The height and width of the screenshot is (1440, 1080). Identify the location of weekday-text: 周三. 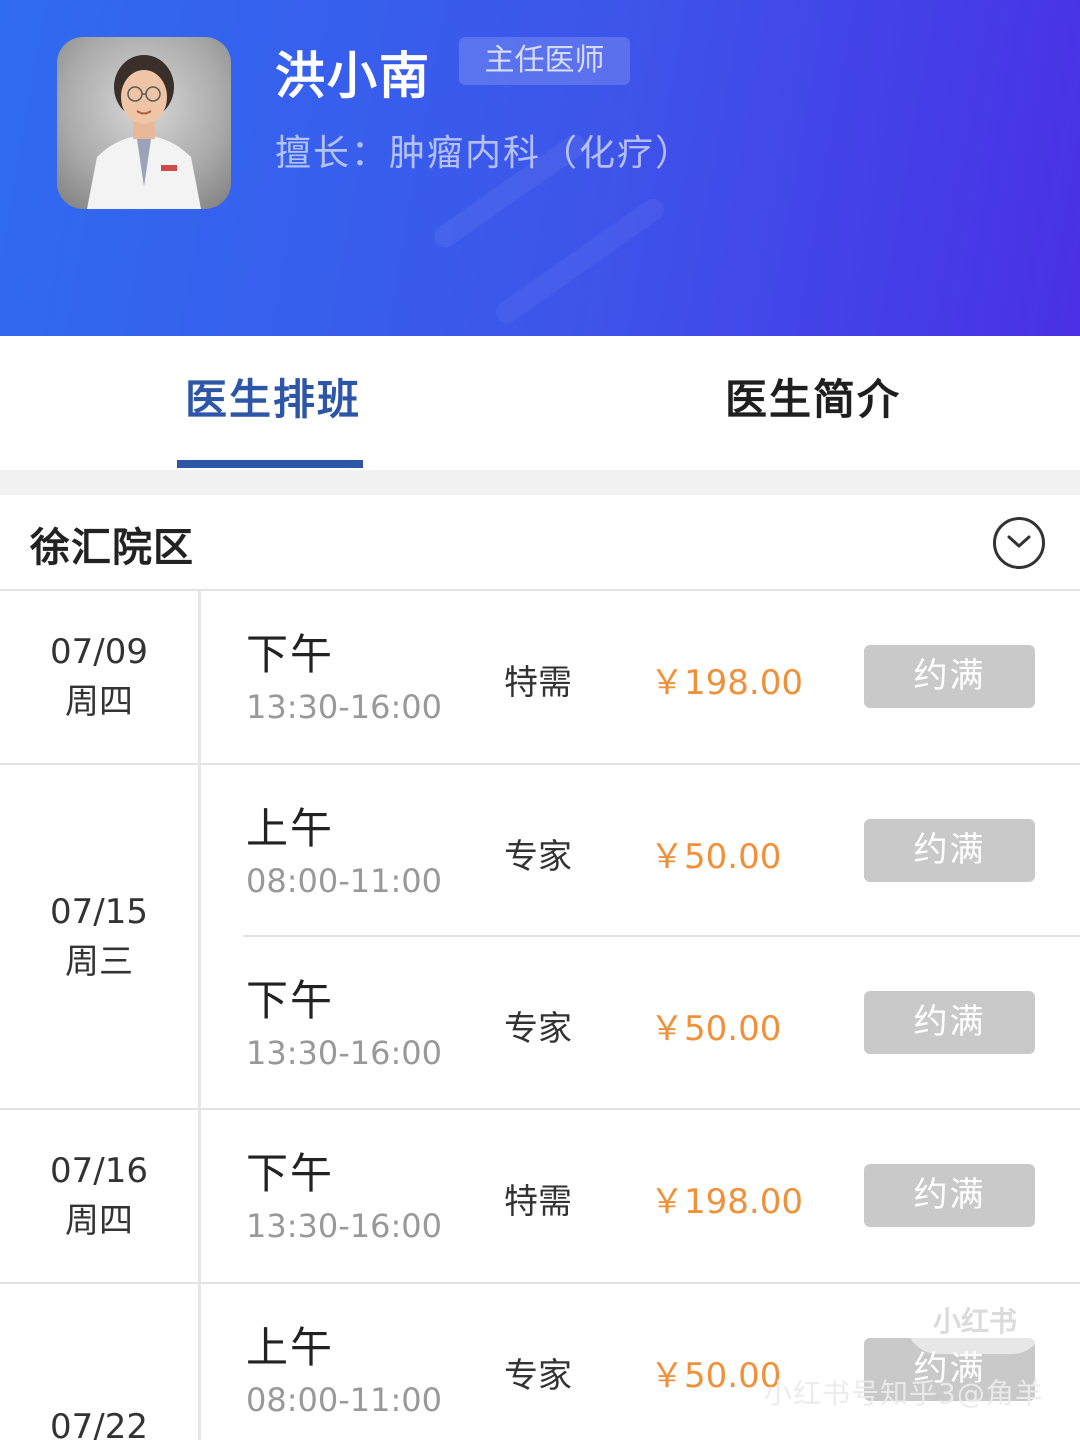
(99, 961).